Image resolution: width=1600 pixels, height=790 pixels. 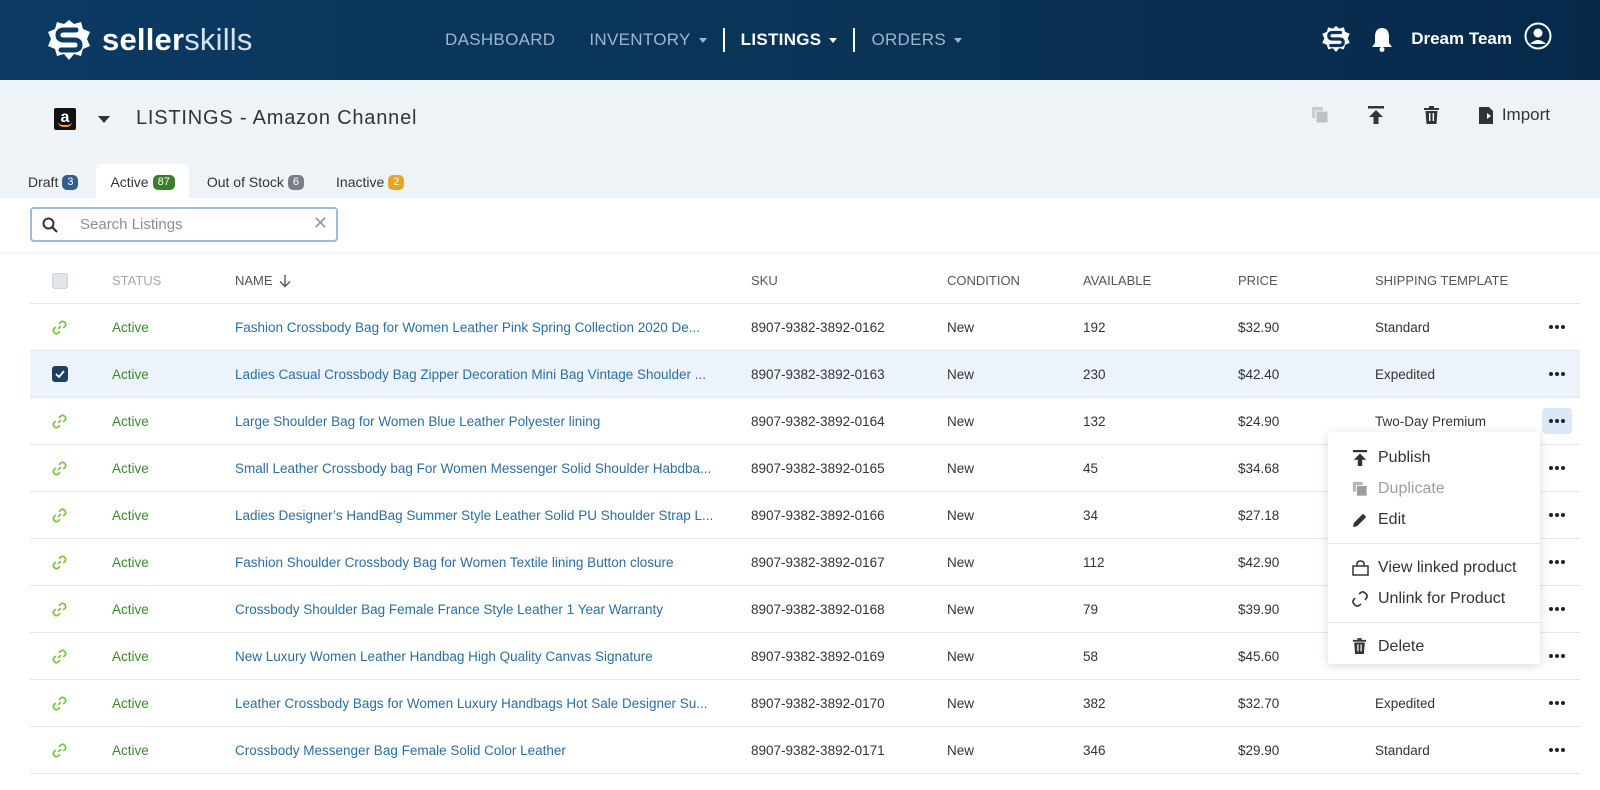 I want to click on available-text: 112, so click(x=1094, y=562).